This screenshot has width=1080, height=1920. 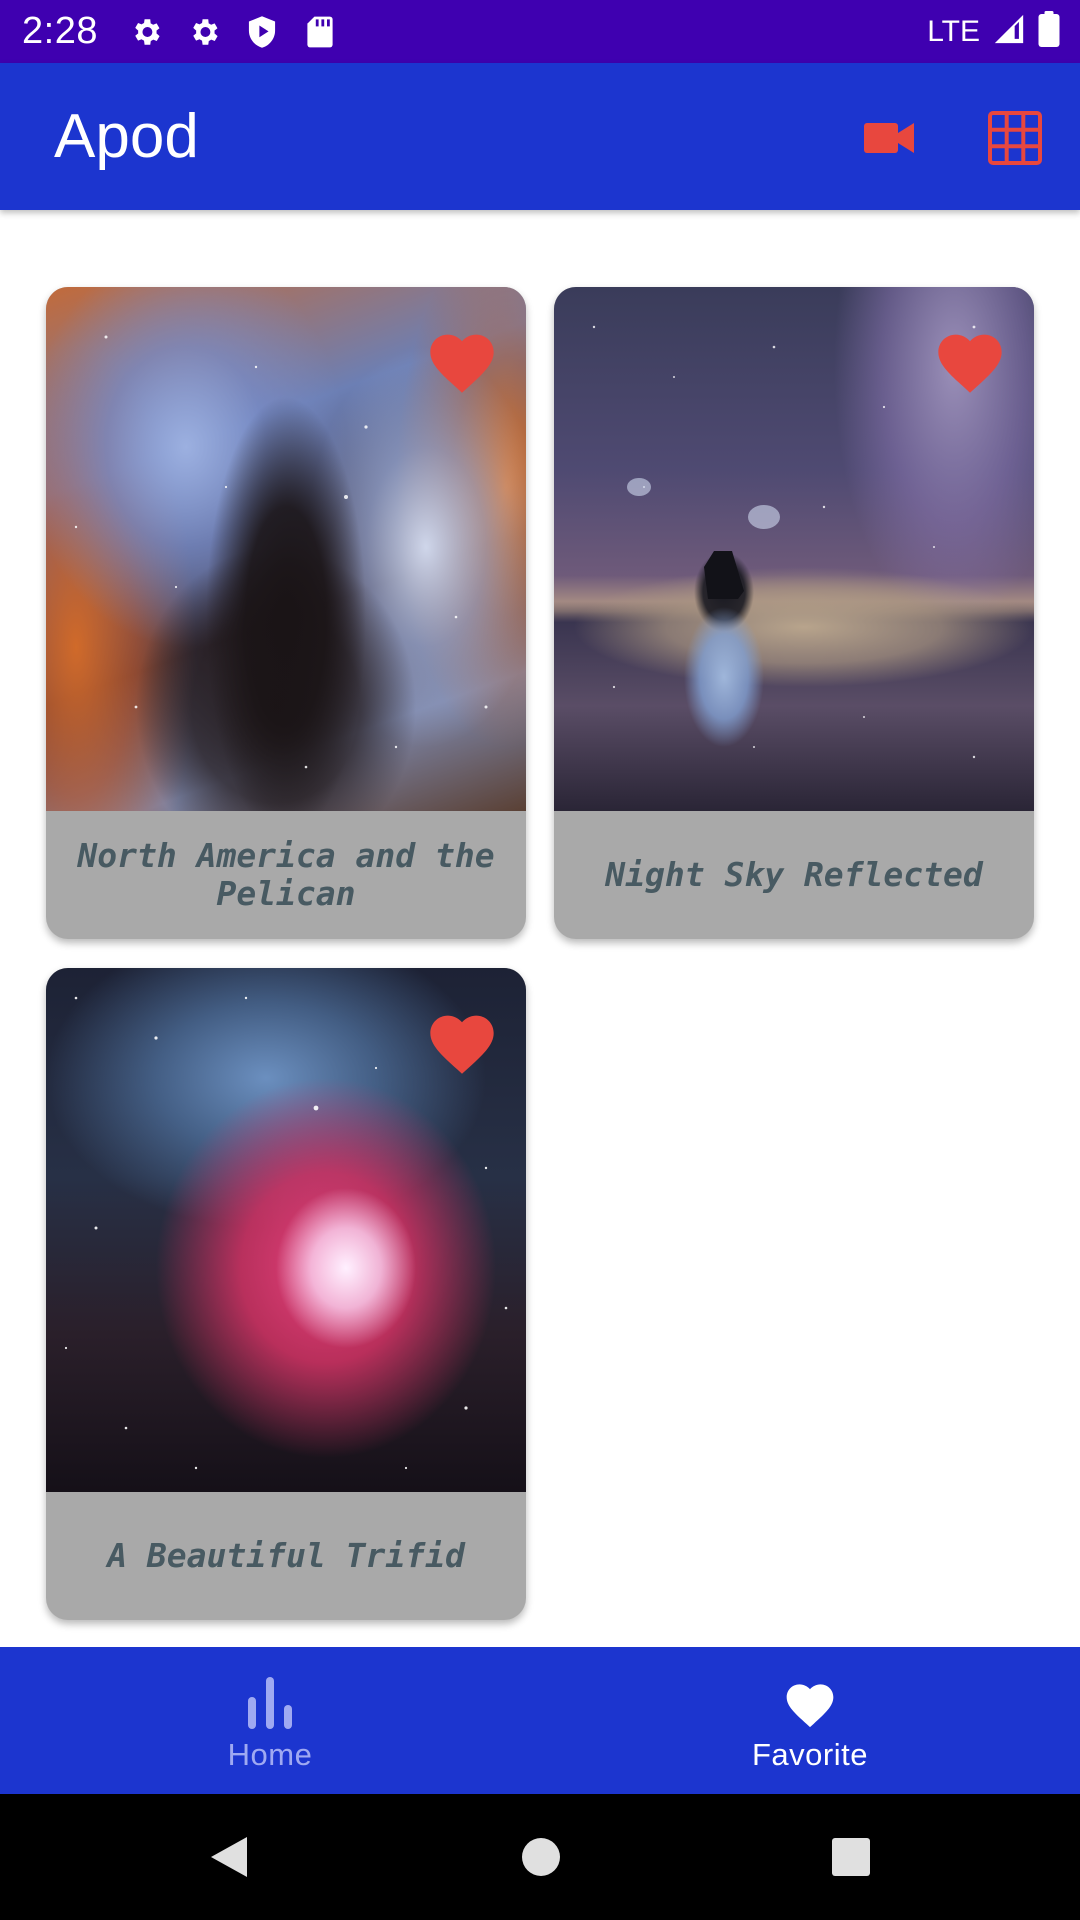 I want to click on signal-icon, so click(x=1009, y=31).